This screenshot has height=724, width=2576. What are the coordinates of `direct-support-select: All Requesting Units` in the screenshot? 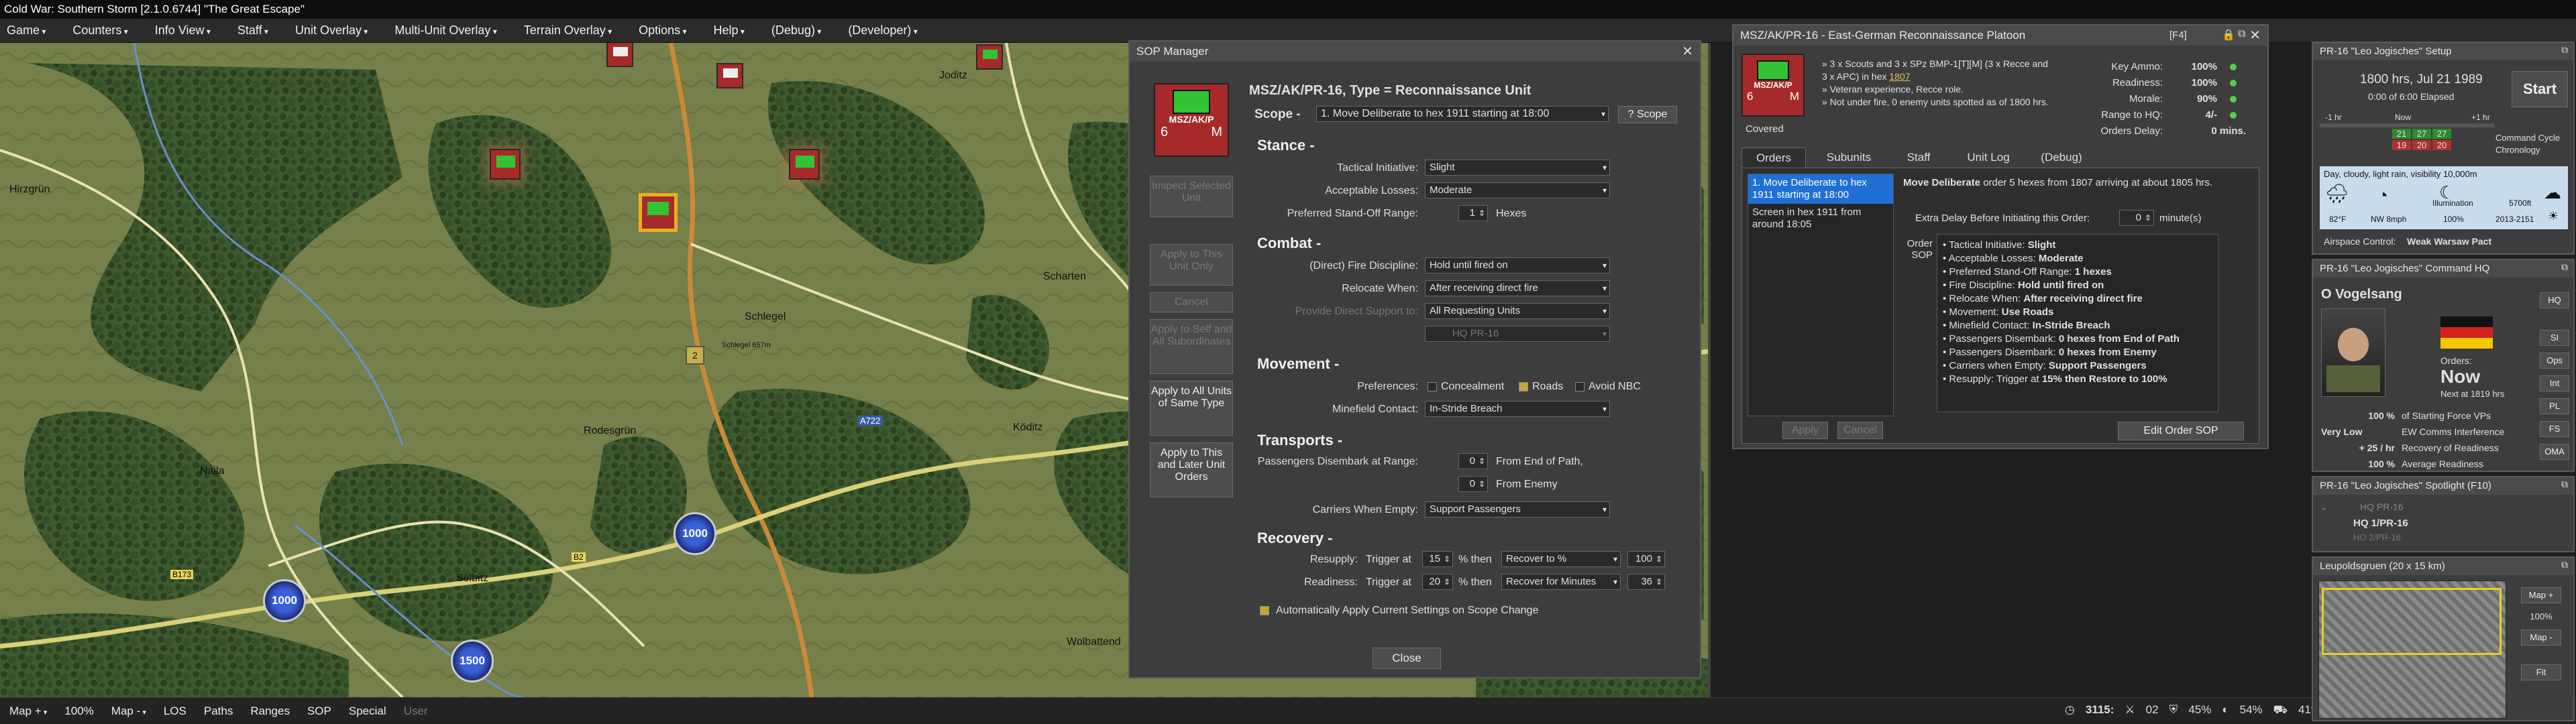 It's located at (1517, 311).